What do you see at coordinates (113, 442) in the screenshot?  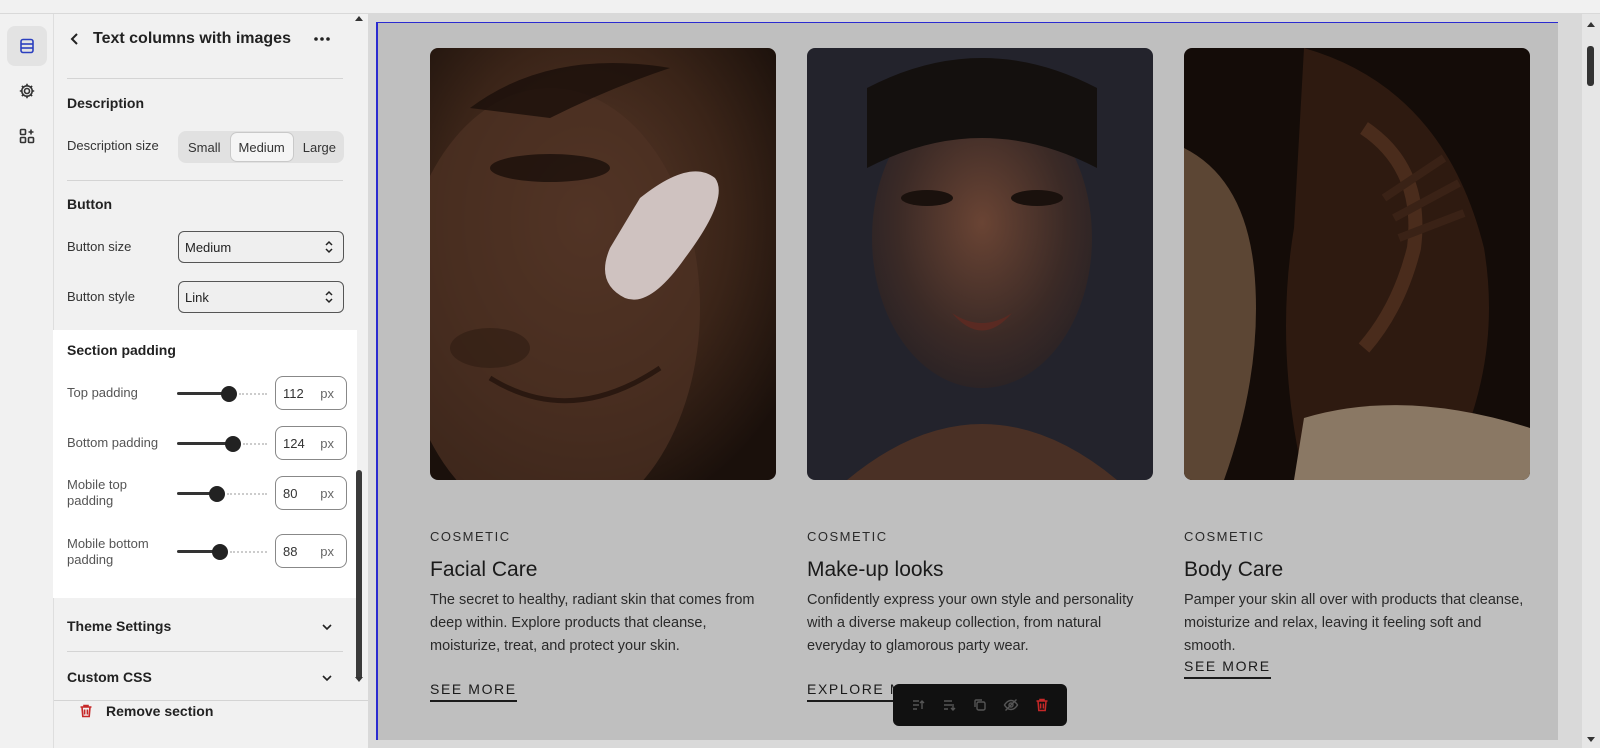 I see `bottom-padding-label: Bottom padding` at bounding box center [113, 442].